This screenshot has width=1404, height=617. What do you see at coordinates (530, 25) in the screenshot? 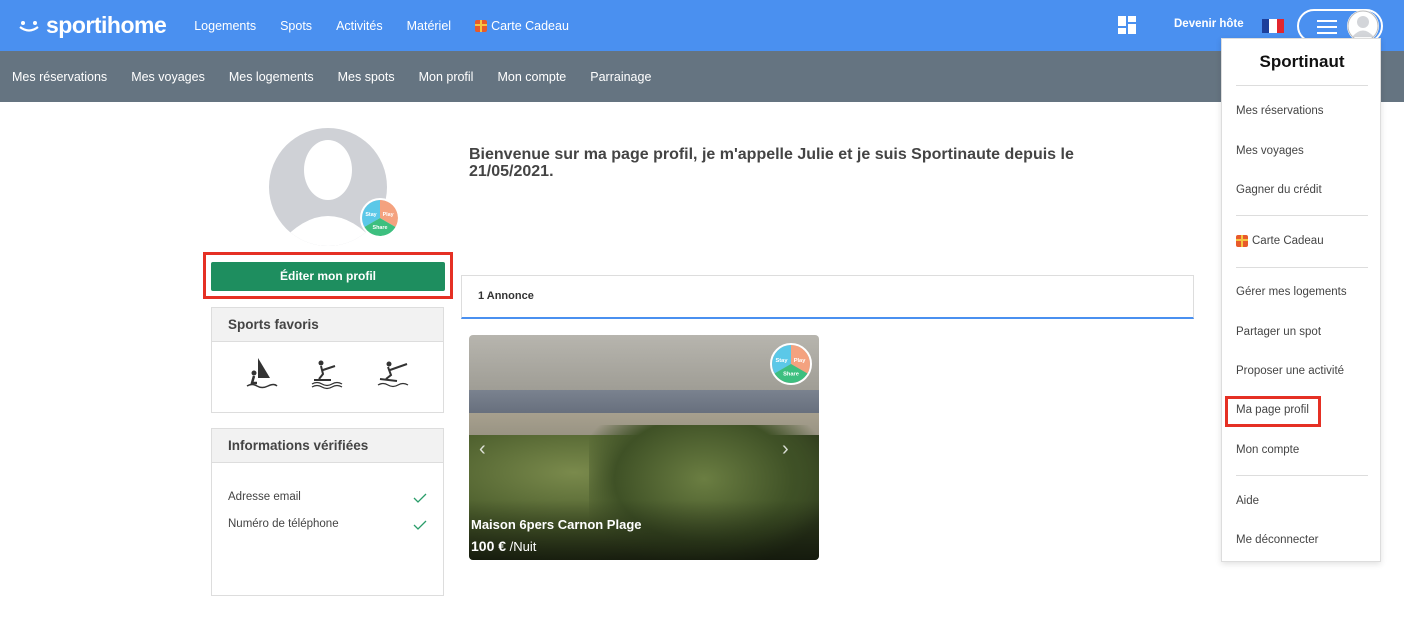
I see `nav-carte-cadeau-label: Carte Cadeau` at bounding box center [530, 25].